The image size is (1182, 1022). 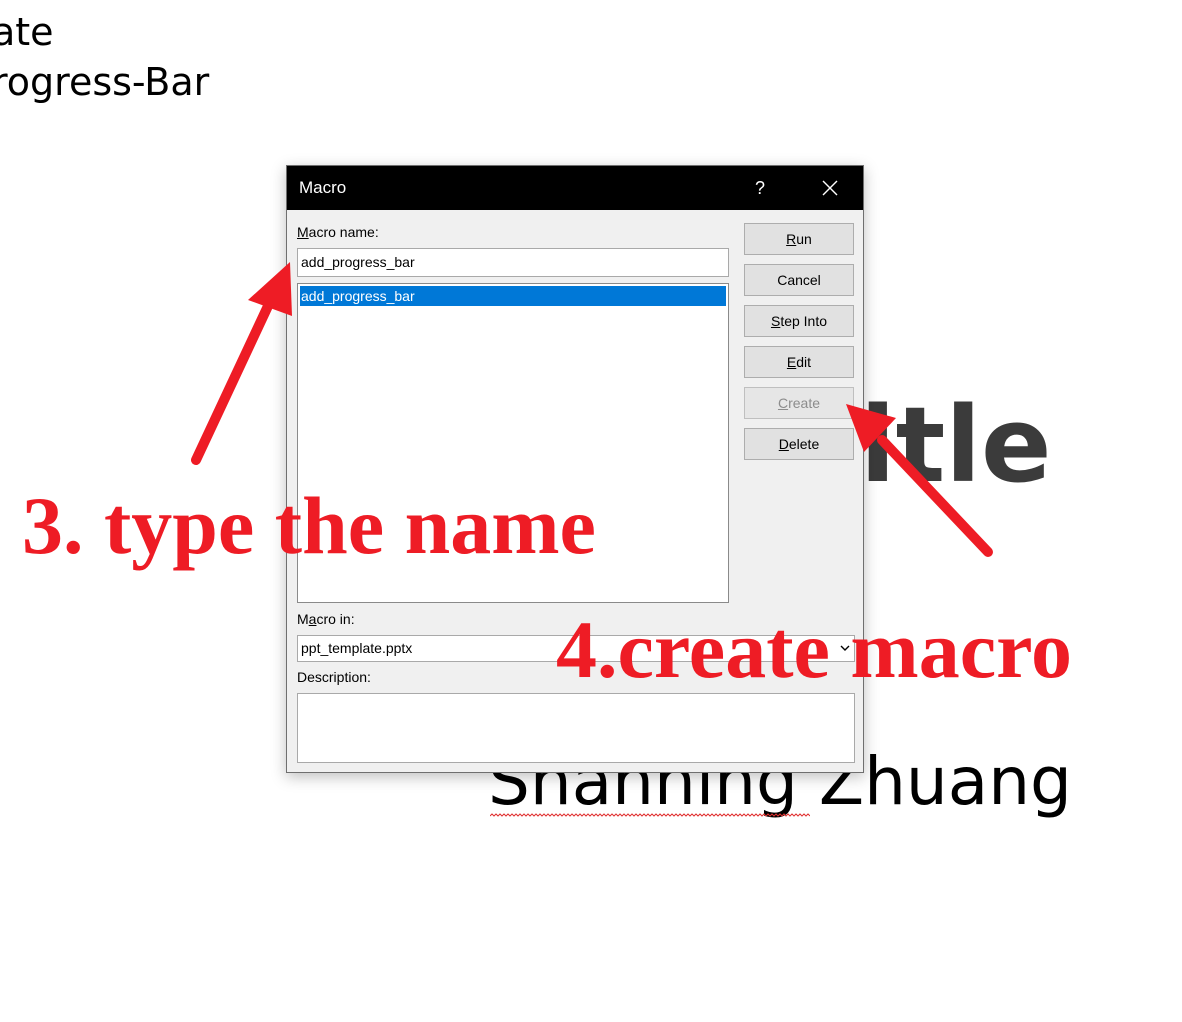 I want to click on macro-in-label: Macro in:, so click(x=326, y=619).